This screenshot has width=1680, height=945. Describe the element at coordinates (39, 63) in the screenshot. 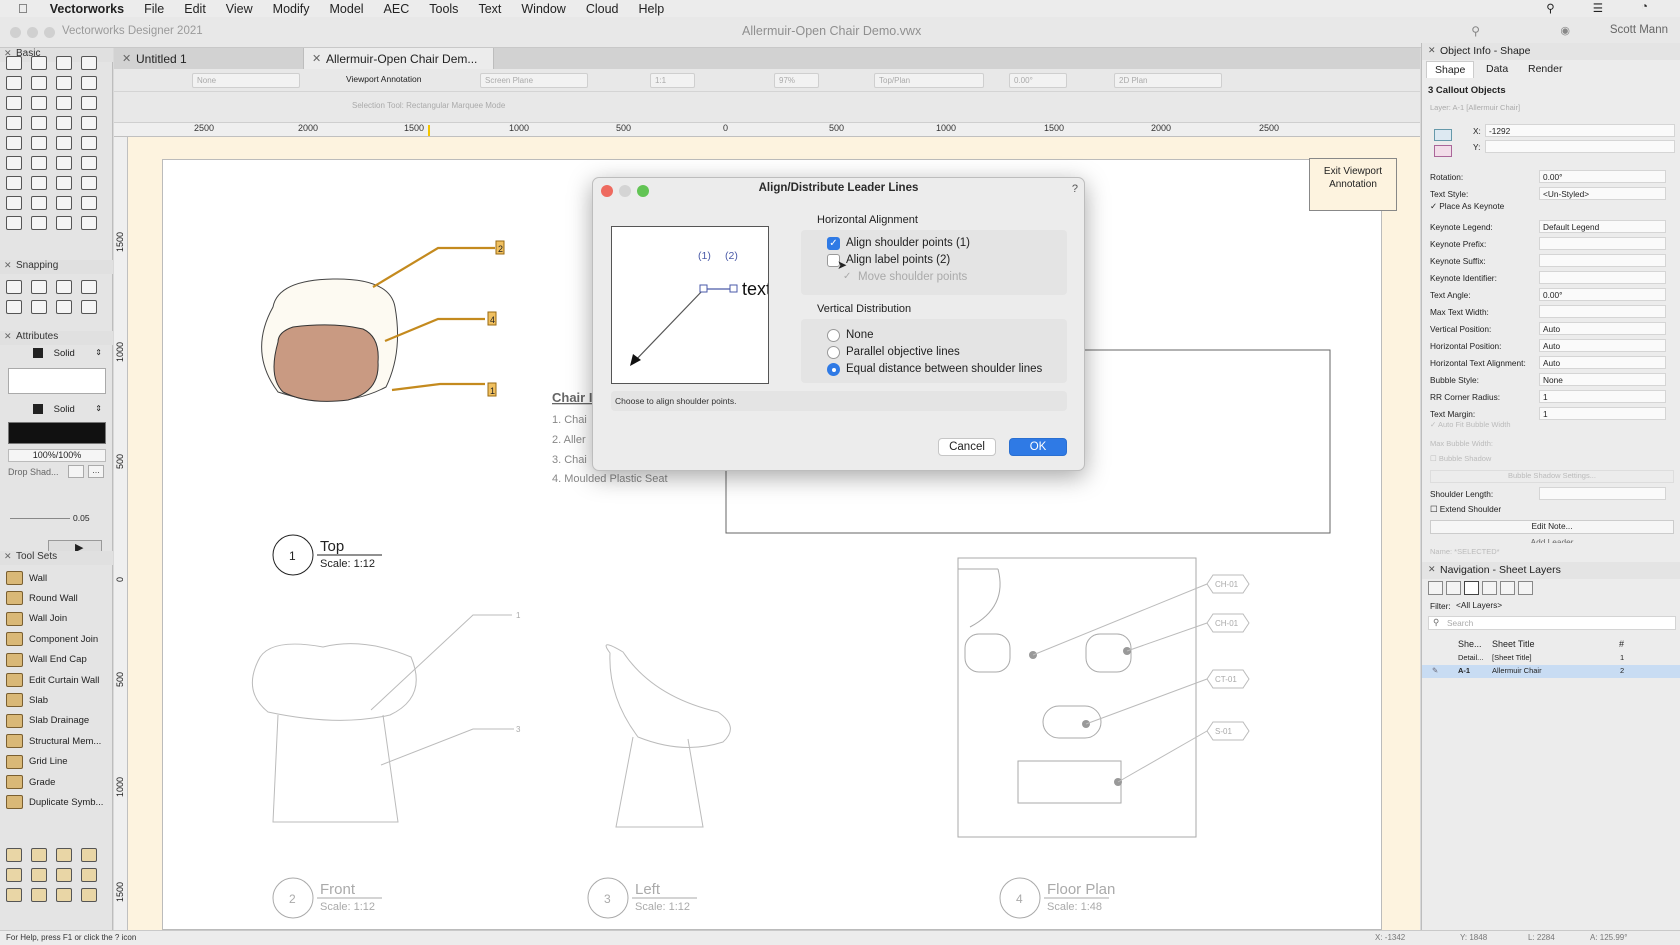

I see `pan-tool-icon` at that location.